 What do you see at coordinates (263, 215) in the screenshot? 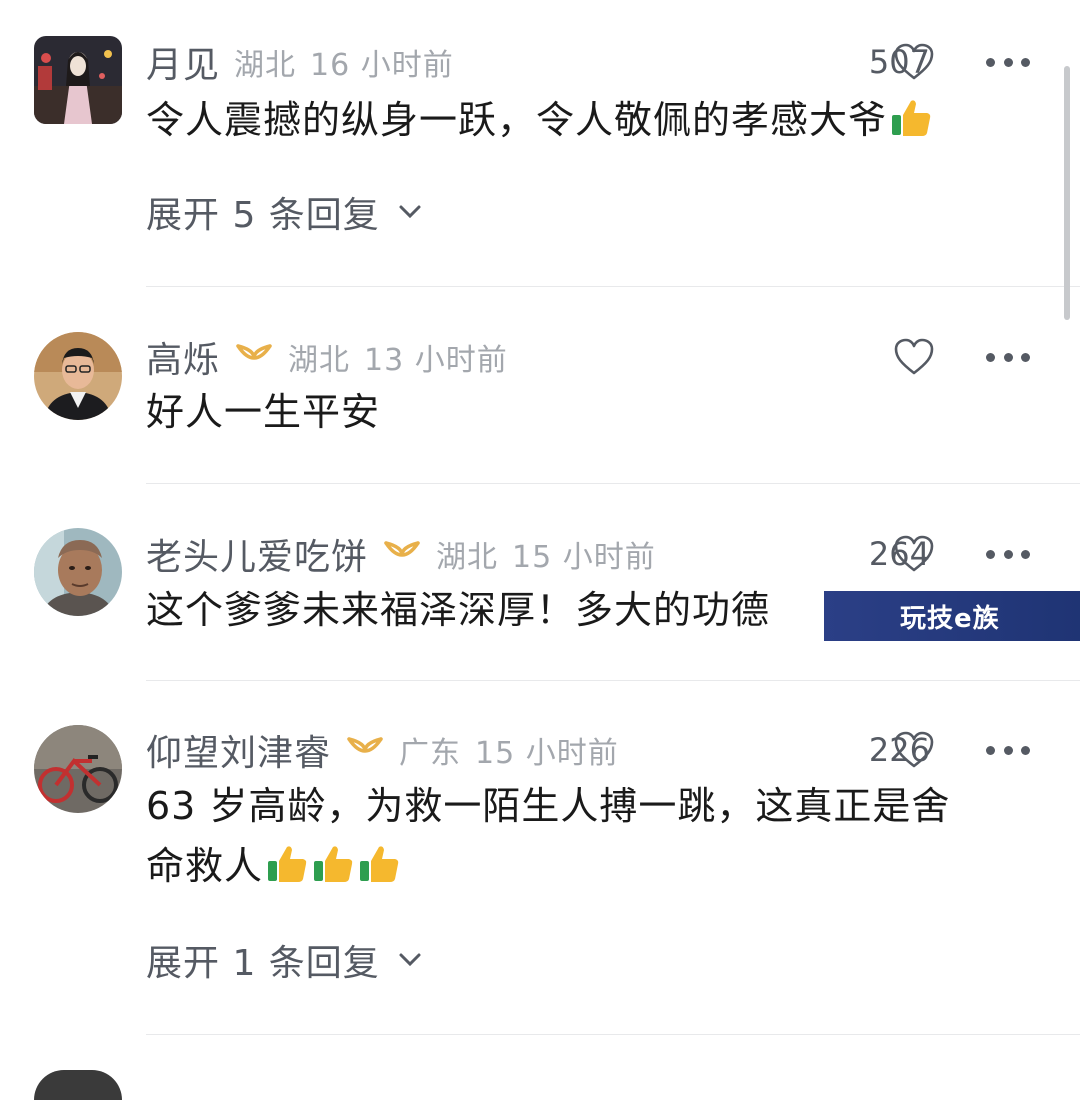
I see `expand-replies-label: 展开 5 条回复` at bounding box center [263, 215].